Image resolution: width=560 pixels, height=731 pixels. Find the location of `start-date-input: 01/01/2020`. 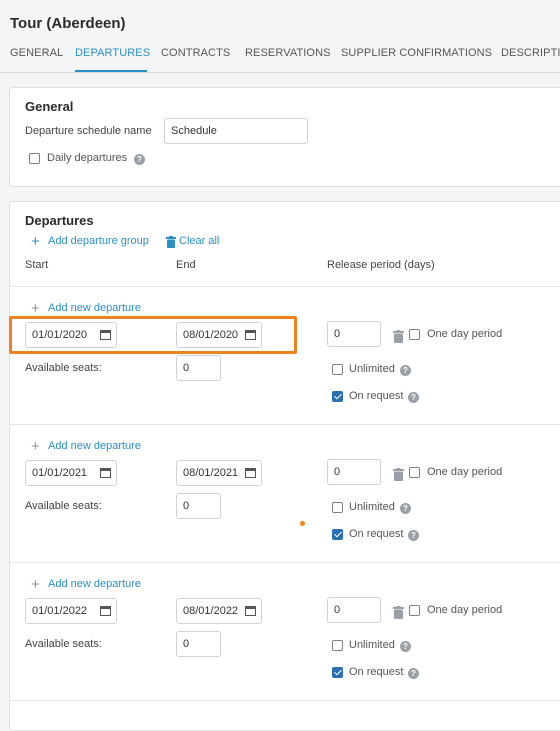

start-date-input: 01/01/2020 is located at coordinates (71, 335).